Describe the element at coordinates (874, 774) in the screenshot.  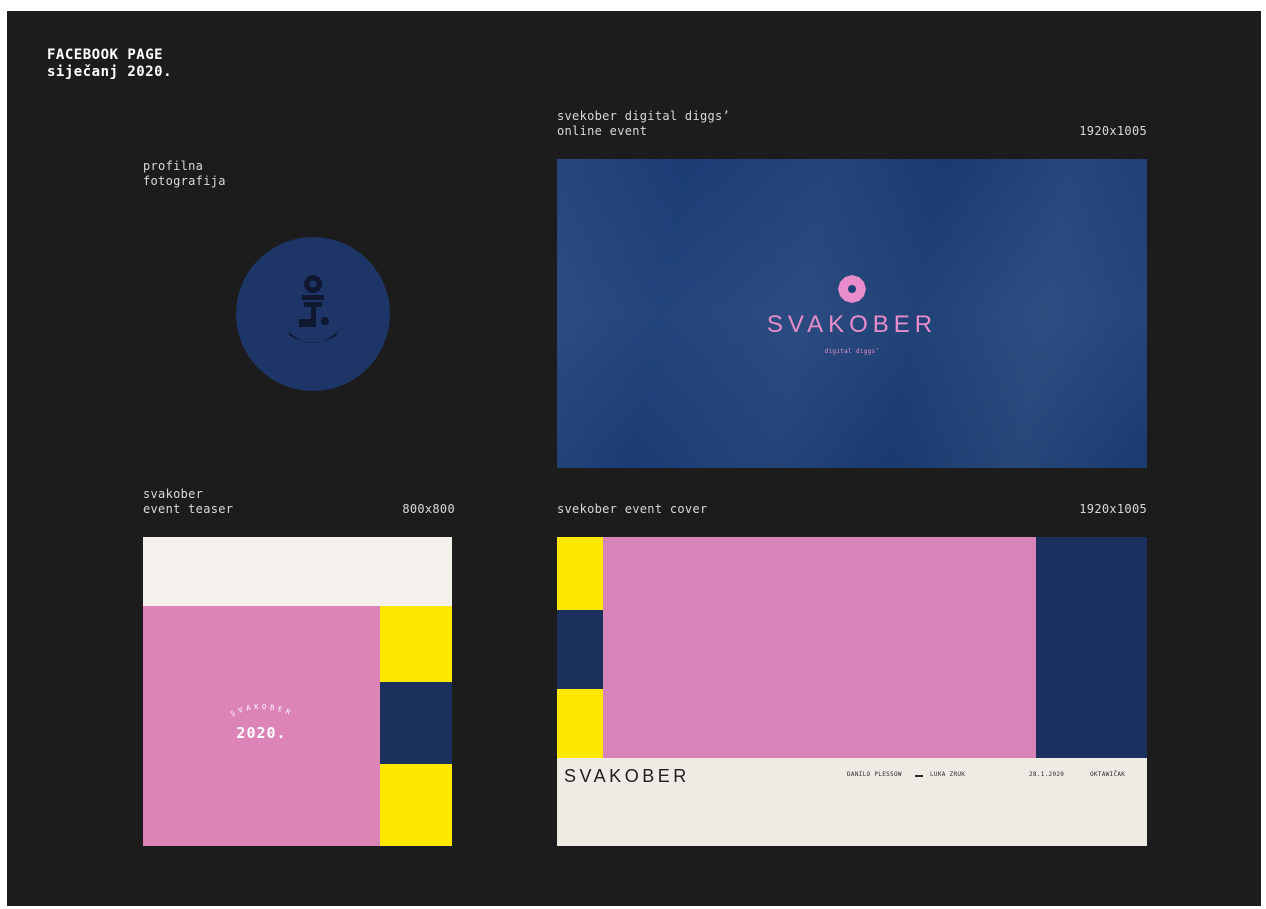
I see `cover-artist-1: DANILO PLESSOW` at that location.